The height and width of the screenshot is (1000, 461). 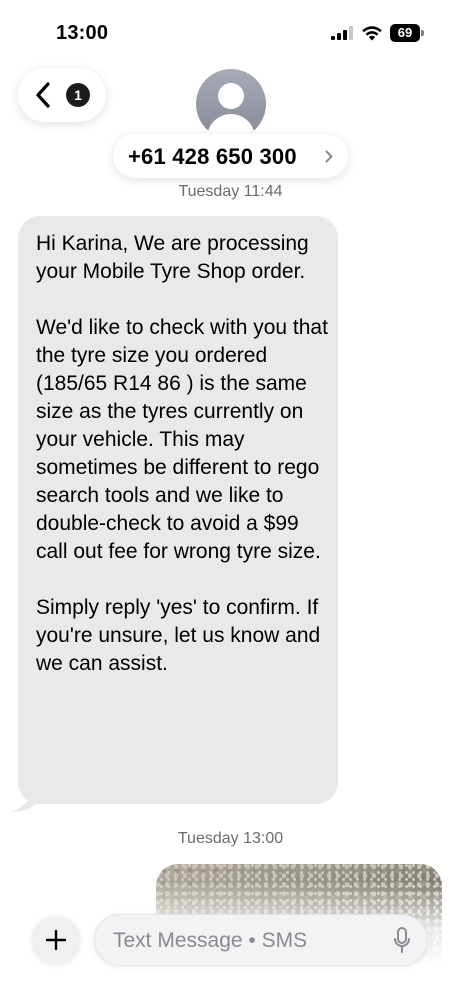 I want to click on unread-count-badge: 1, so click(x=78, y=95).